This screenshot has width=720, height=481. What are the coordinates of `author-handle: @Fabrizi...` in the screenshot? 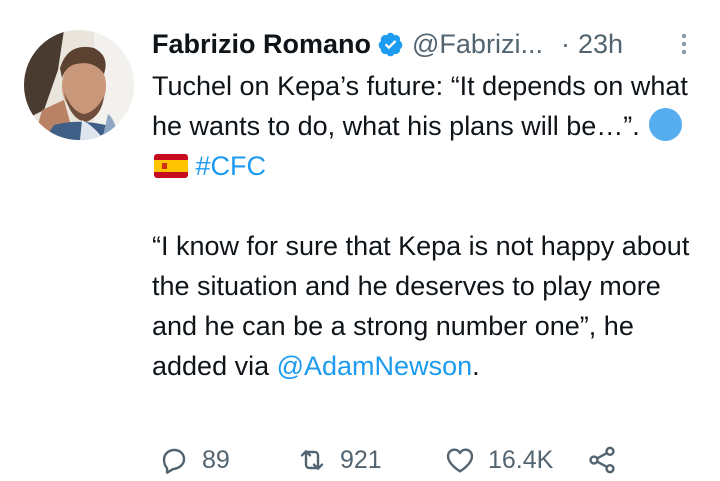 It's located at (477, 44).